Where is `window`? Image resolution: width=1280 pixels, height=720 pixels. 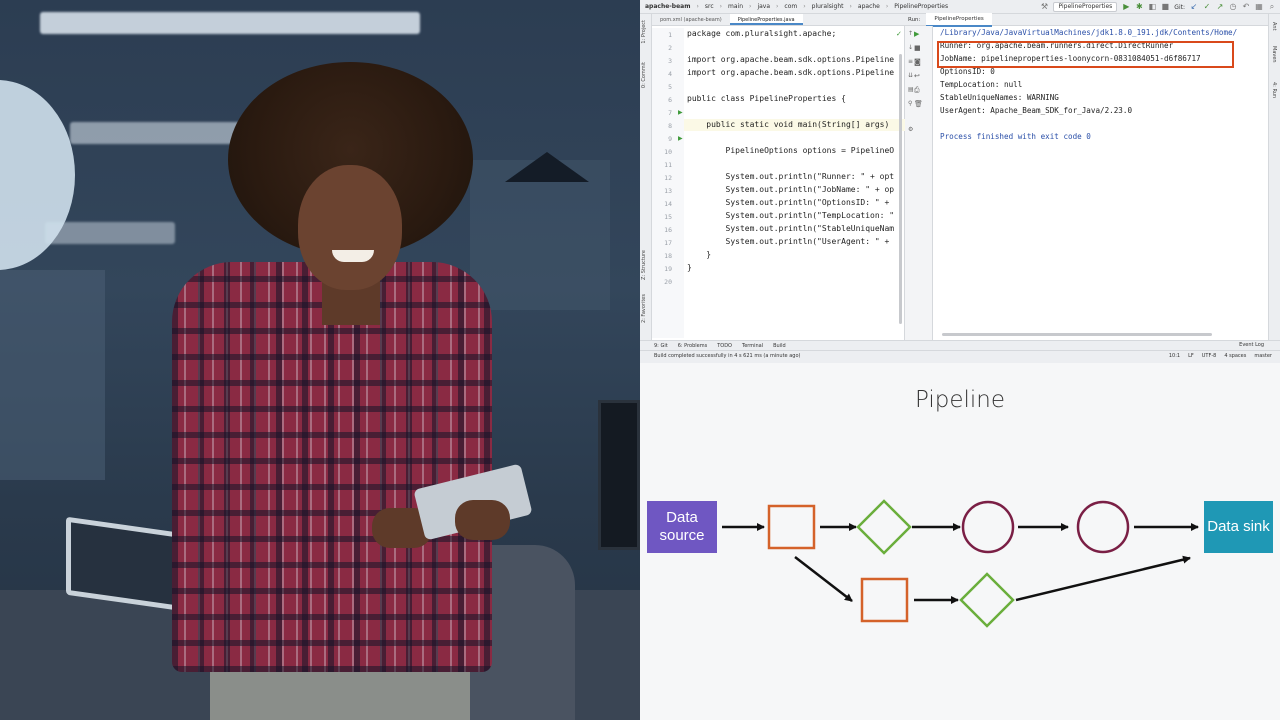
window is located at coordinates (540, 235).